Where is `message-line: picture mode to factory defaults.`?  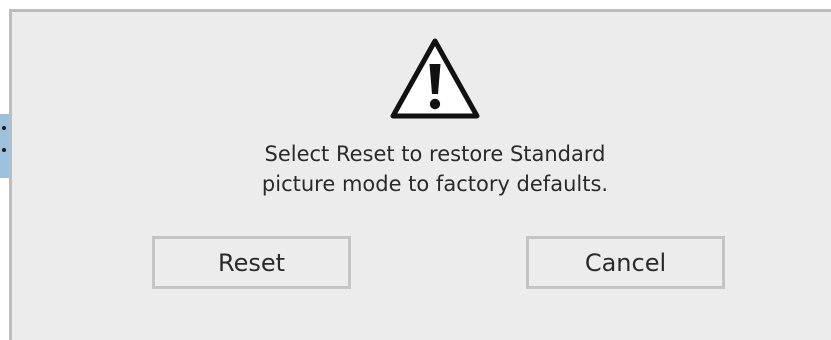 message-line: picture mode to factory defaults. is located at coordinates (435, 184).